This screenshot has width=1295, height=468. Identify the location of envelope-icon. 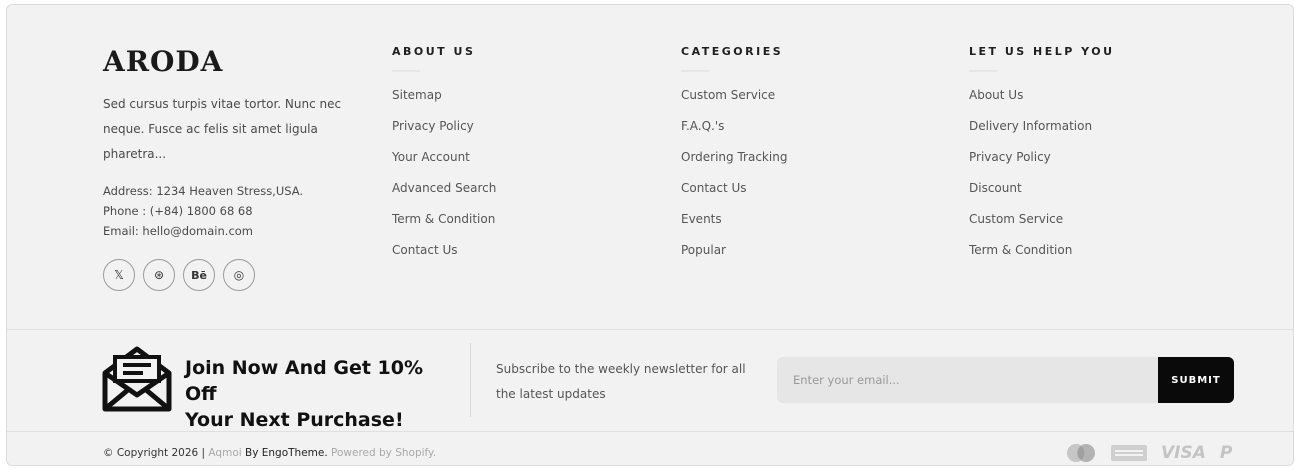
(137, 379).